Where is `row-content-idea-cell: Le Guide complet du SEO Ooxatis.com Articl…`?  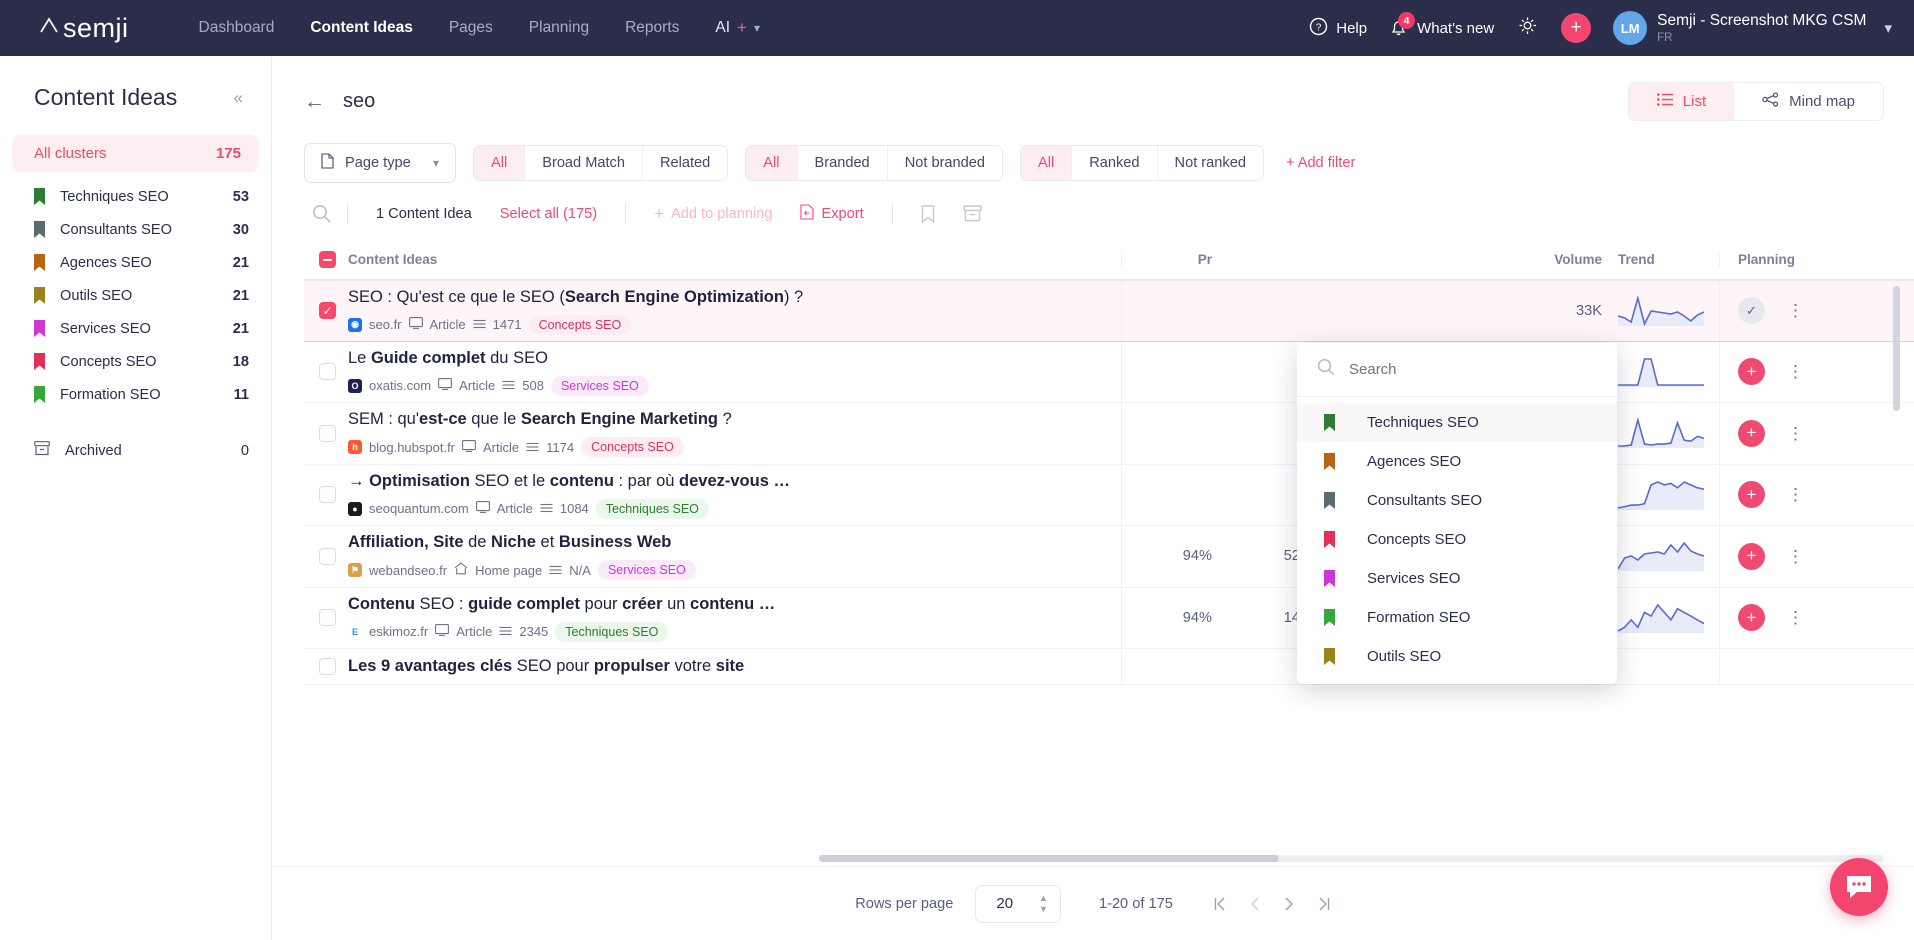 row-content-idea-cell: Le Guide complet du SEO Ooxatis.com Articl… is located at coordinates (735, 371).